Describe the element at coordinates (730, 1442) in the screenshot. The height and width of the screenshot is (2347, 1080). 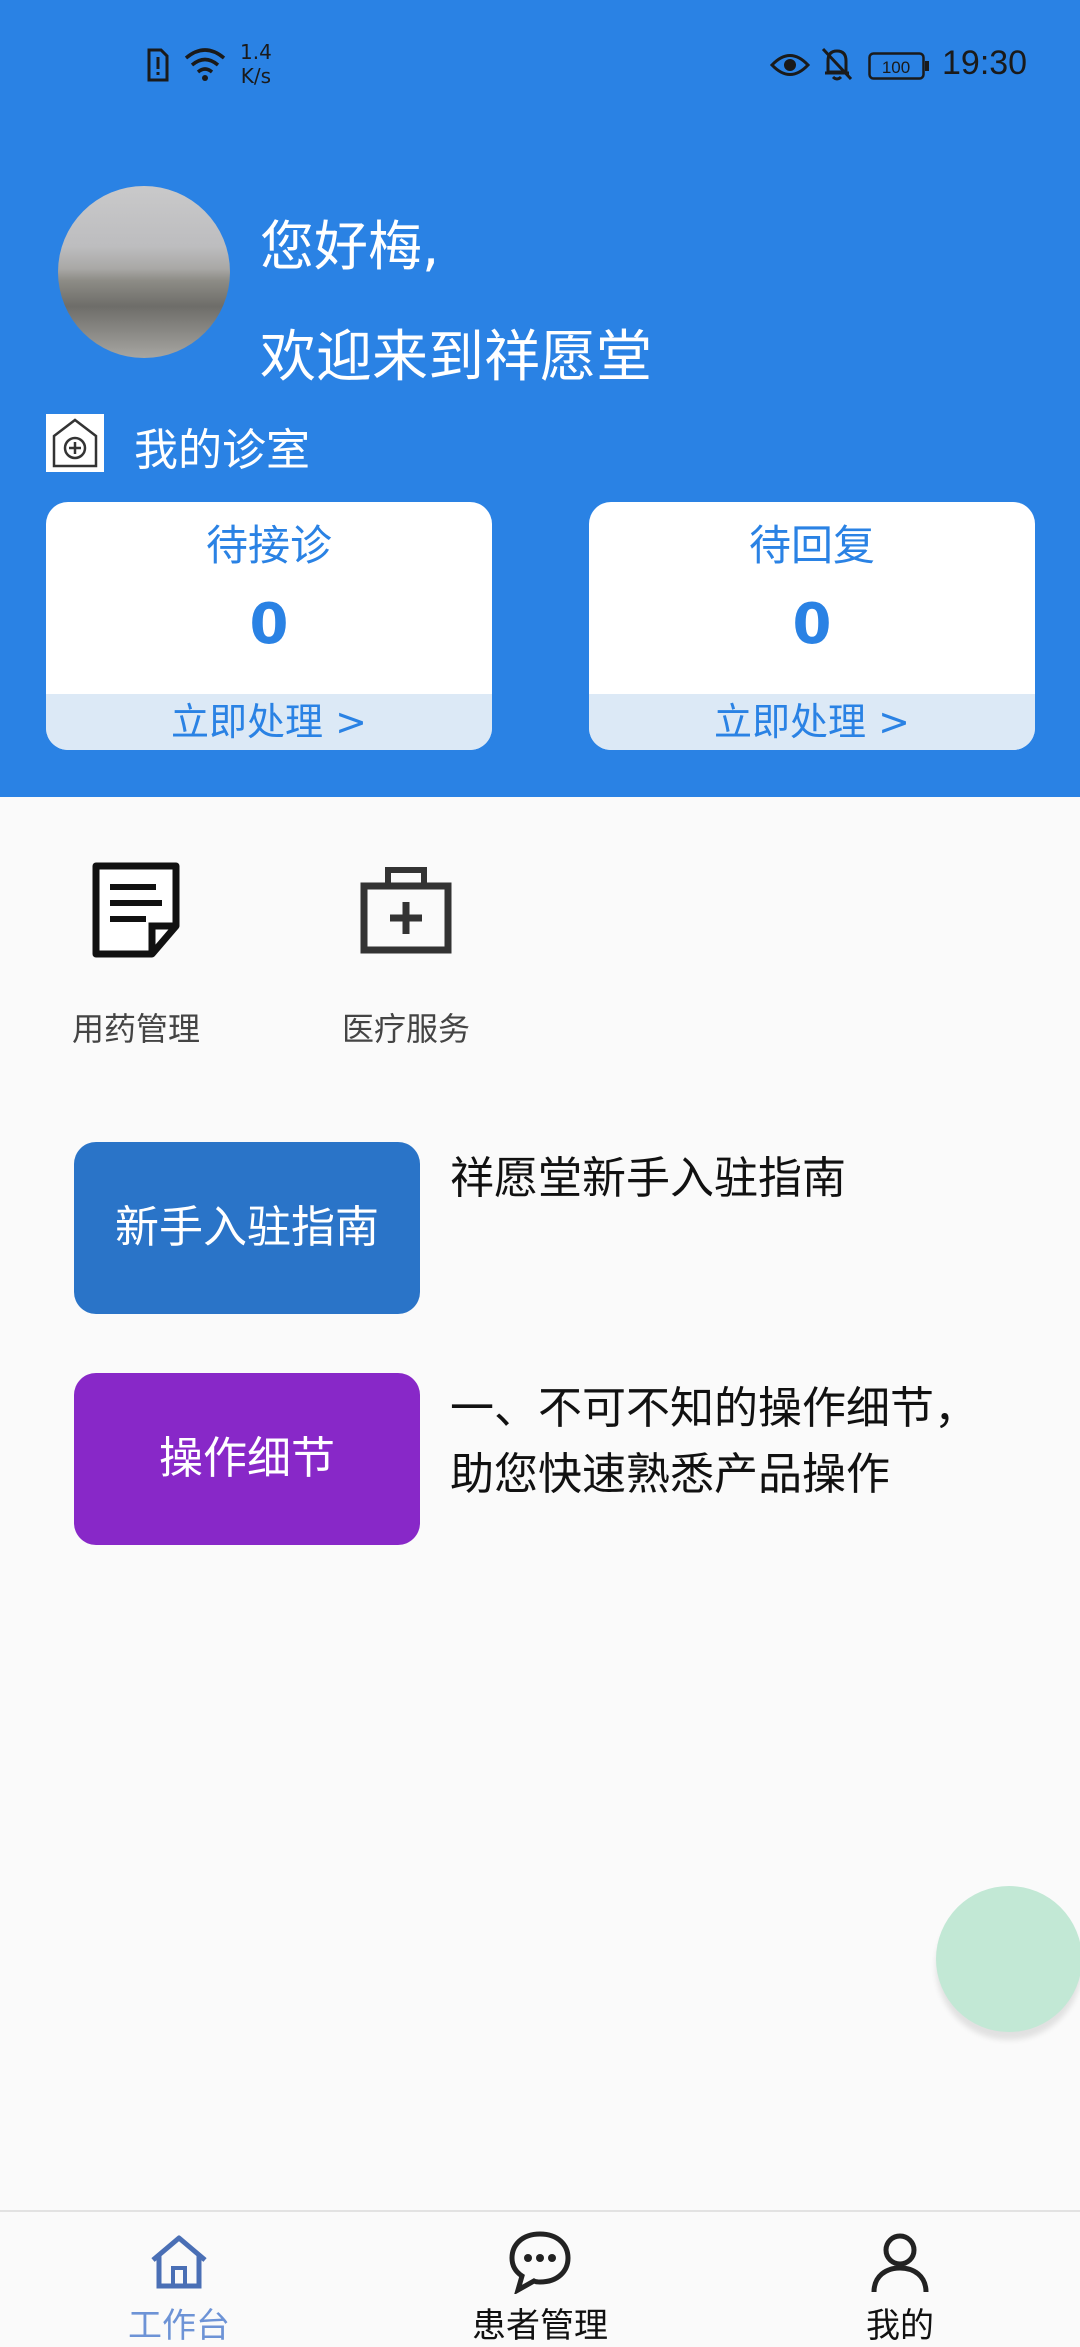
I see `operation-details-title: 一、不可不知的操作细节，助您快速熟悉产品操作` at that location.